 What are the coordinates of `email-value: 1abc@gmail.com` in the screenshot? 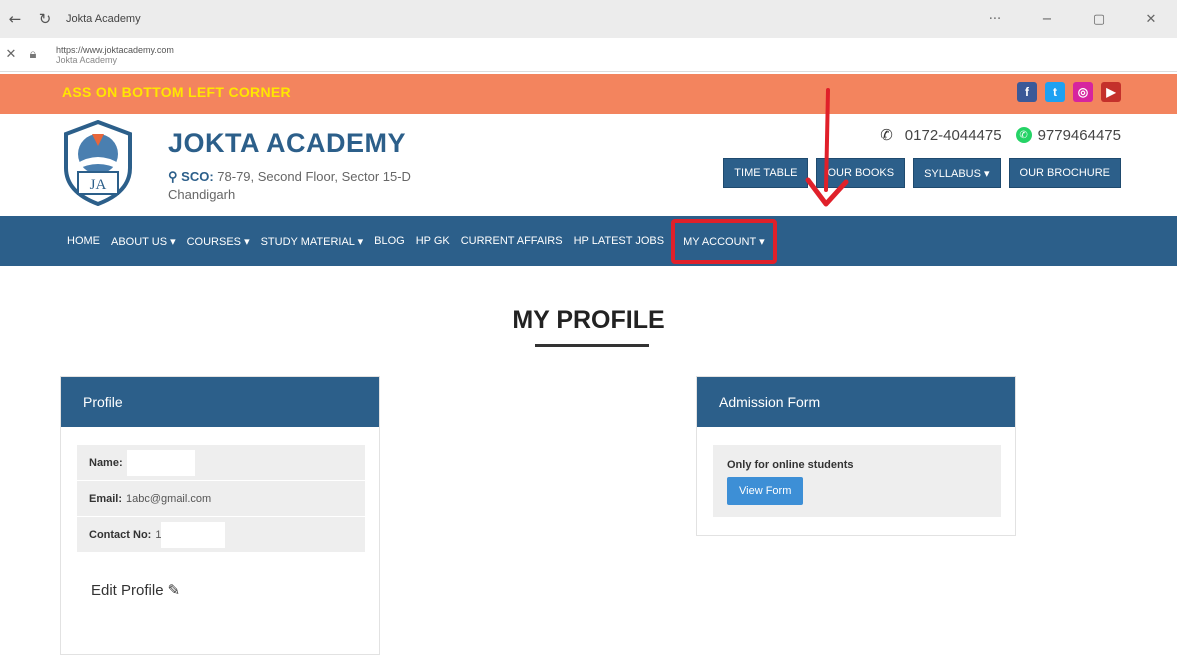 It's located at (169, 498).